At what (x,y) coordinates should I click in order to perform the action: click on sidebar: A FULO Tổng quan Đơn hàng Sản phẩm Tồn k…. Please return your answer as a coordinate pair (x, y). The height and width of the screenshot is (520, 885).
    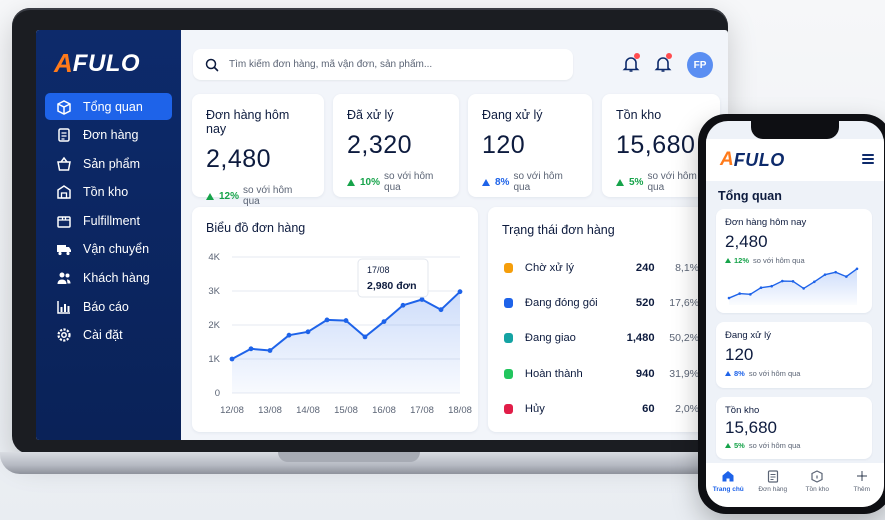
    Looking at the image, I should click on (108, 235).